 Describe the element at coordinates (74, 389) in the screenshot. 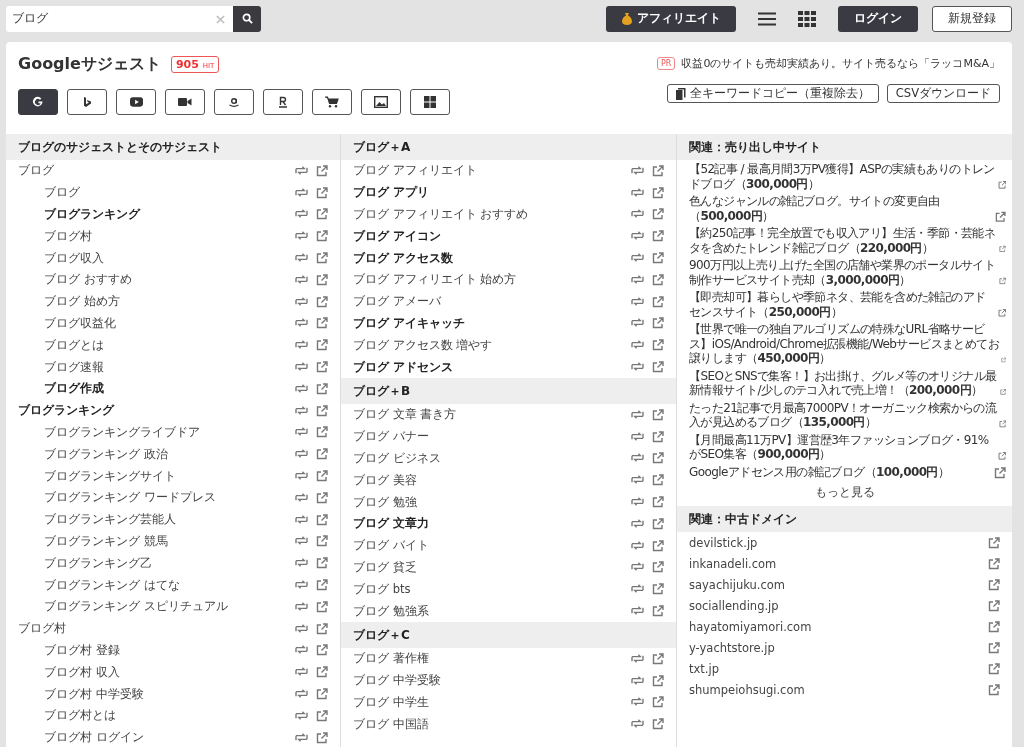

I see `keyword-link: ブログ作成` at that location.